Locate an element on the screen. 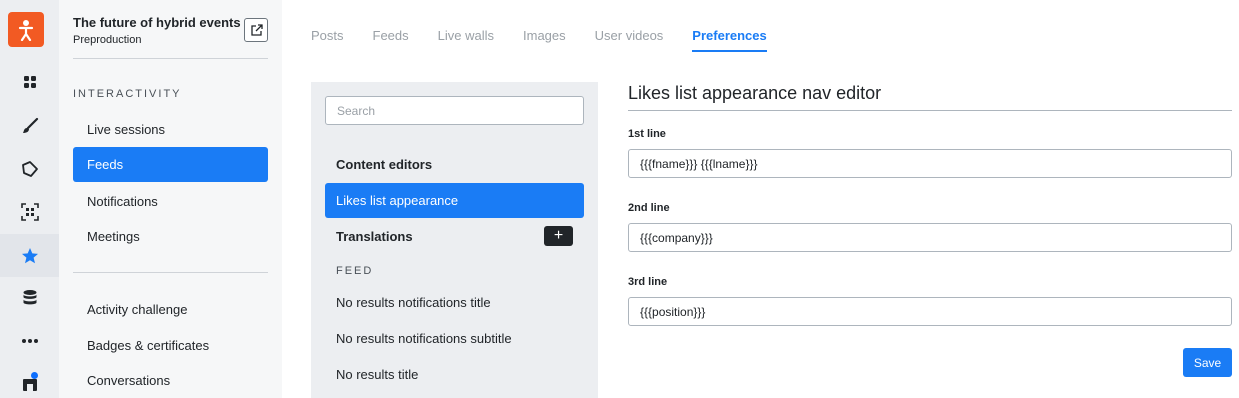  qr-scan-icon is located at coordinates (29, 211).